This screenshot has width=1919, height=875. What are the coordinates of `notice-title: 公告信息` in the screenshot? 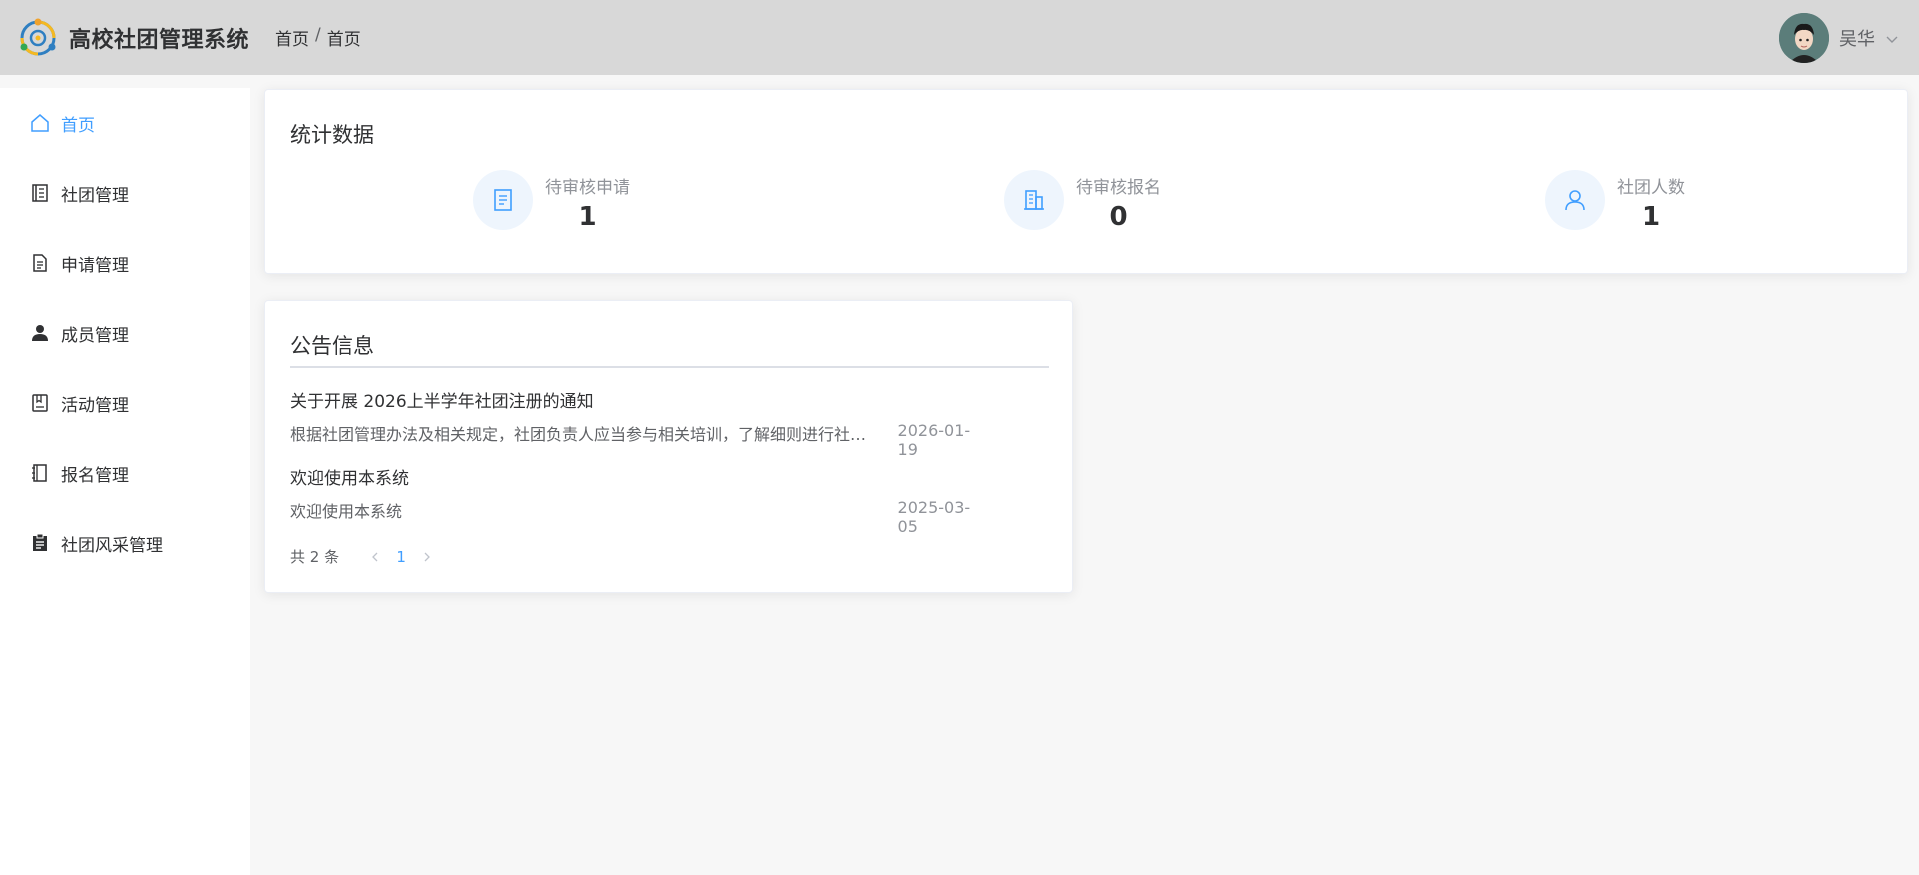 It's located at (669, 349).